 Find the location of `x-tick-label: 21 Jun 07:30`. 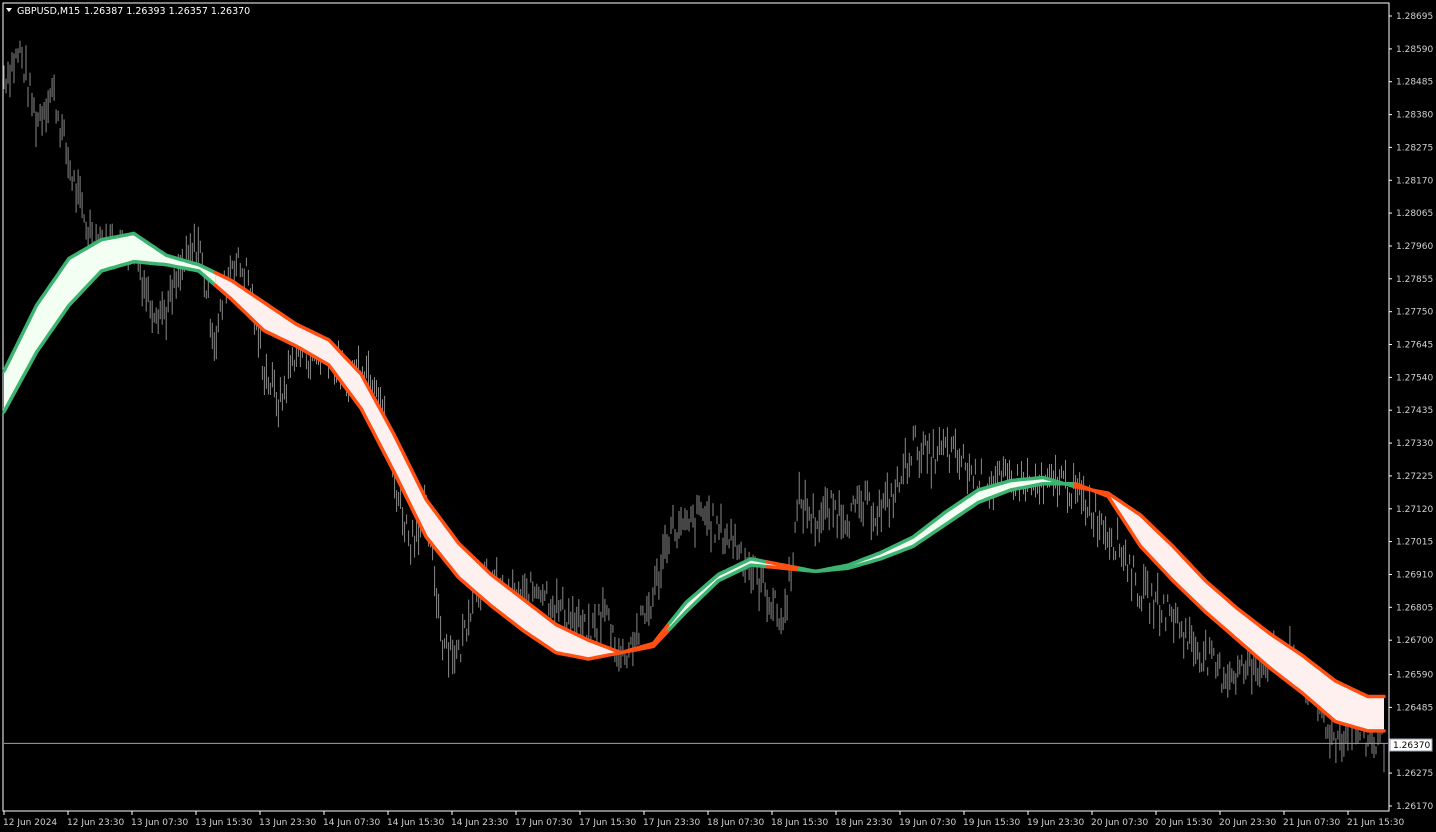

x-tick-label: 21 Jun 07:30 is located at coordinates (1311, 823).